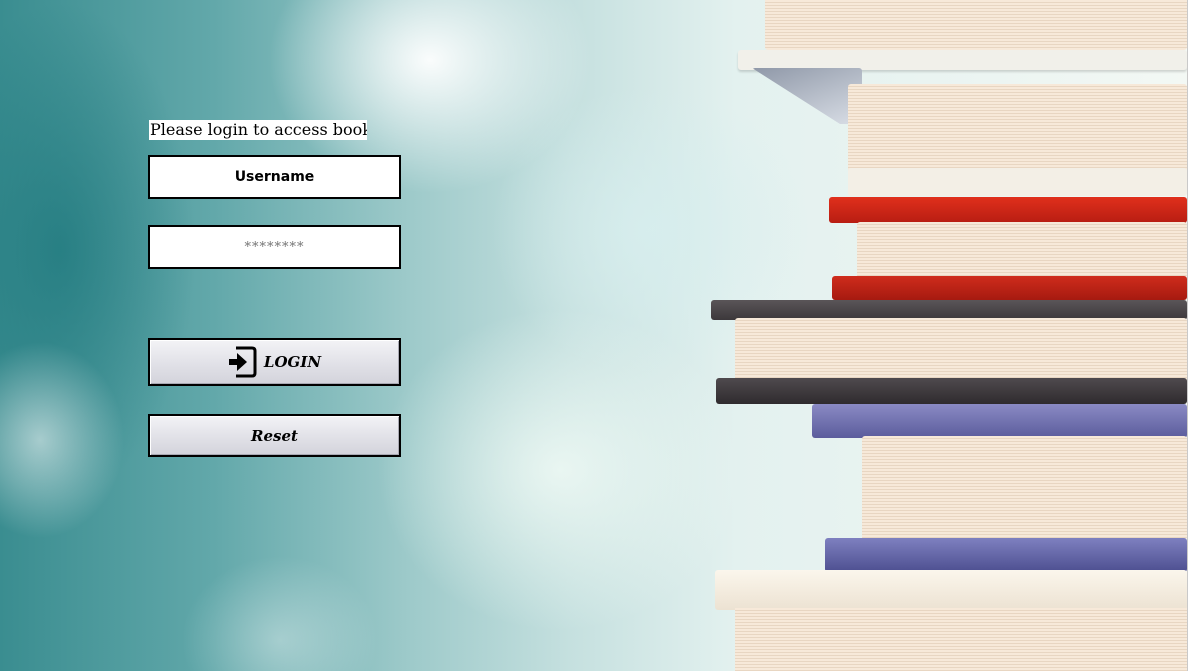  What do you see at coordinates (1190, 335) in the screenshot?
I see `window-right-edge` at bounding box center [1190, 335].